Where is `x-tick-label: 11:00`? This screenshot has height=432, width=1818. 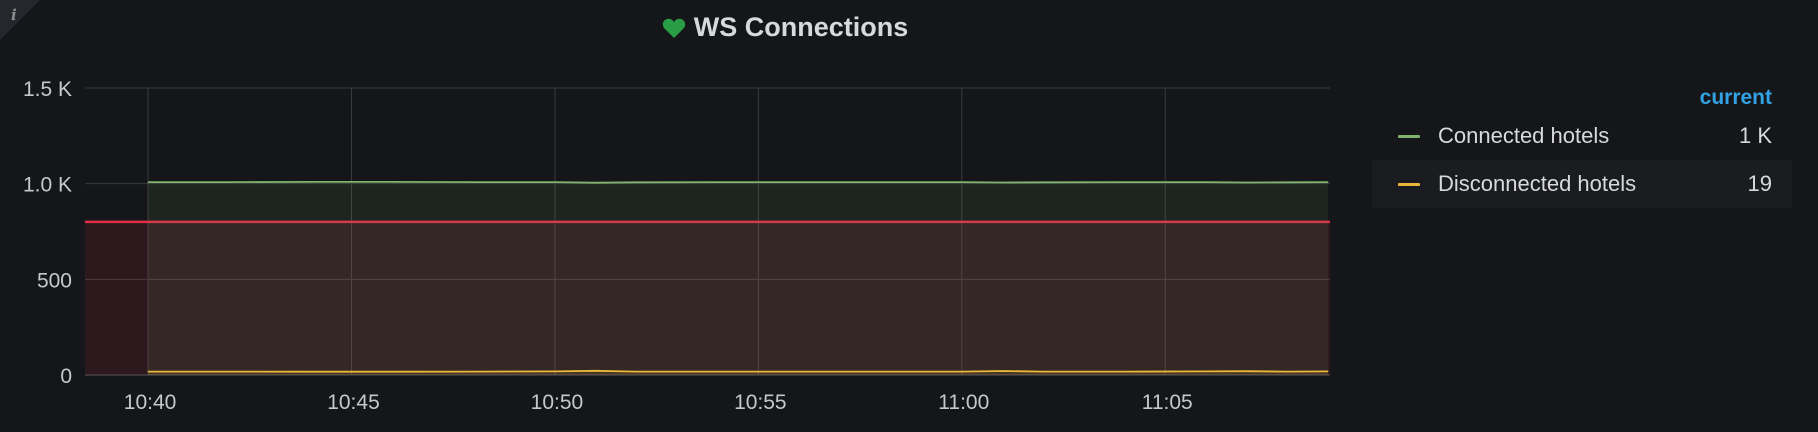
x-tick-label: 11:00 is located at coordinates (963, 402).